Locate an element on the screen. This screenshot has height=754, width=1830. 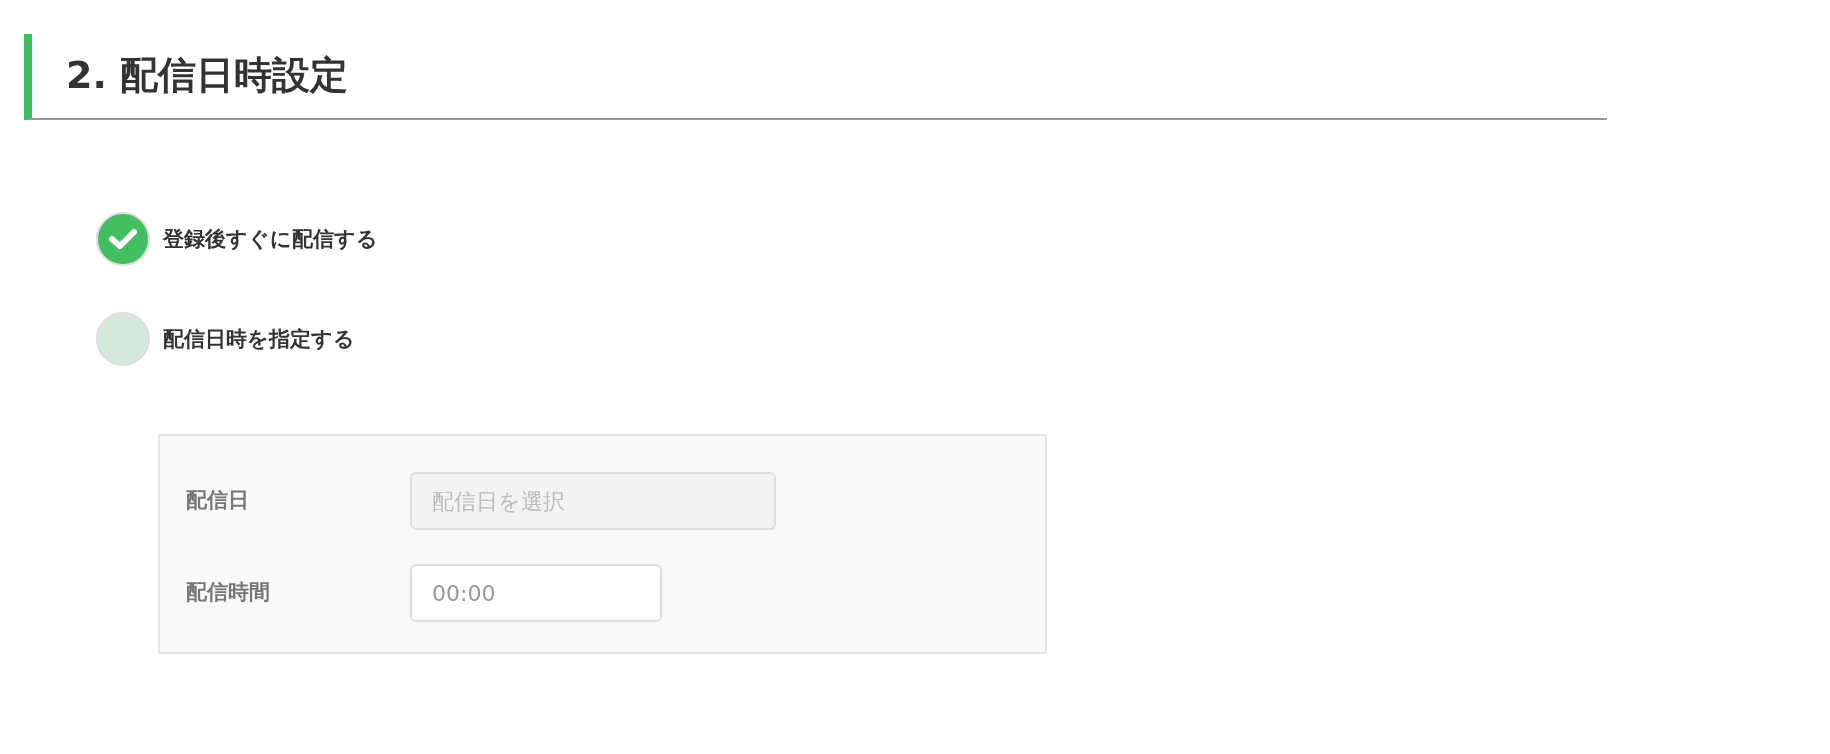
field-label: 配信日 is located at coordinates (218, 500).